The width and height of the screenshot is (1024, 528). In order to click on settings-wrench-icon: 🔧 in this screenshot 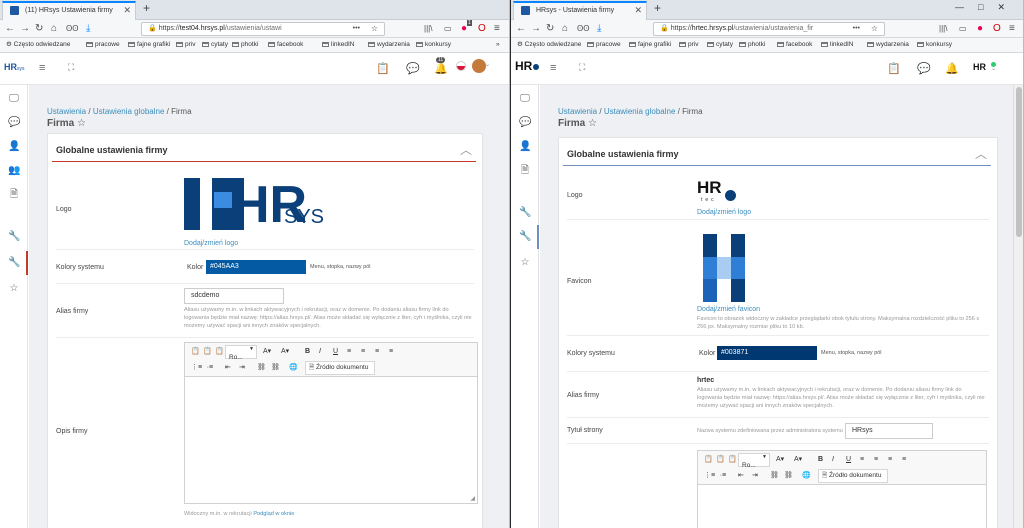, I will do `click(525, 237)`.